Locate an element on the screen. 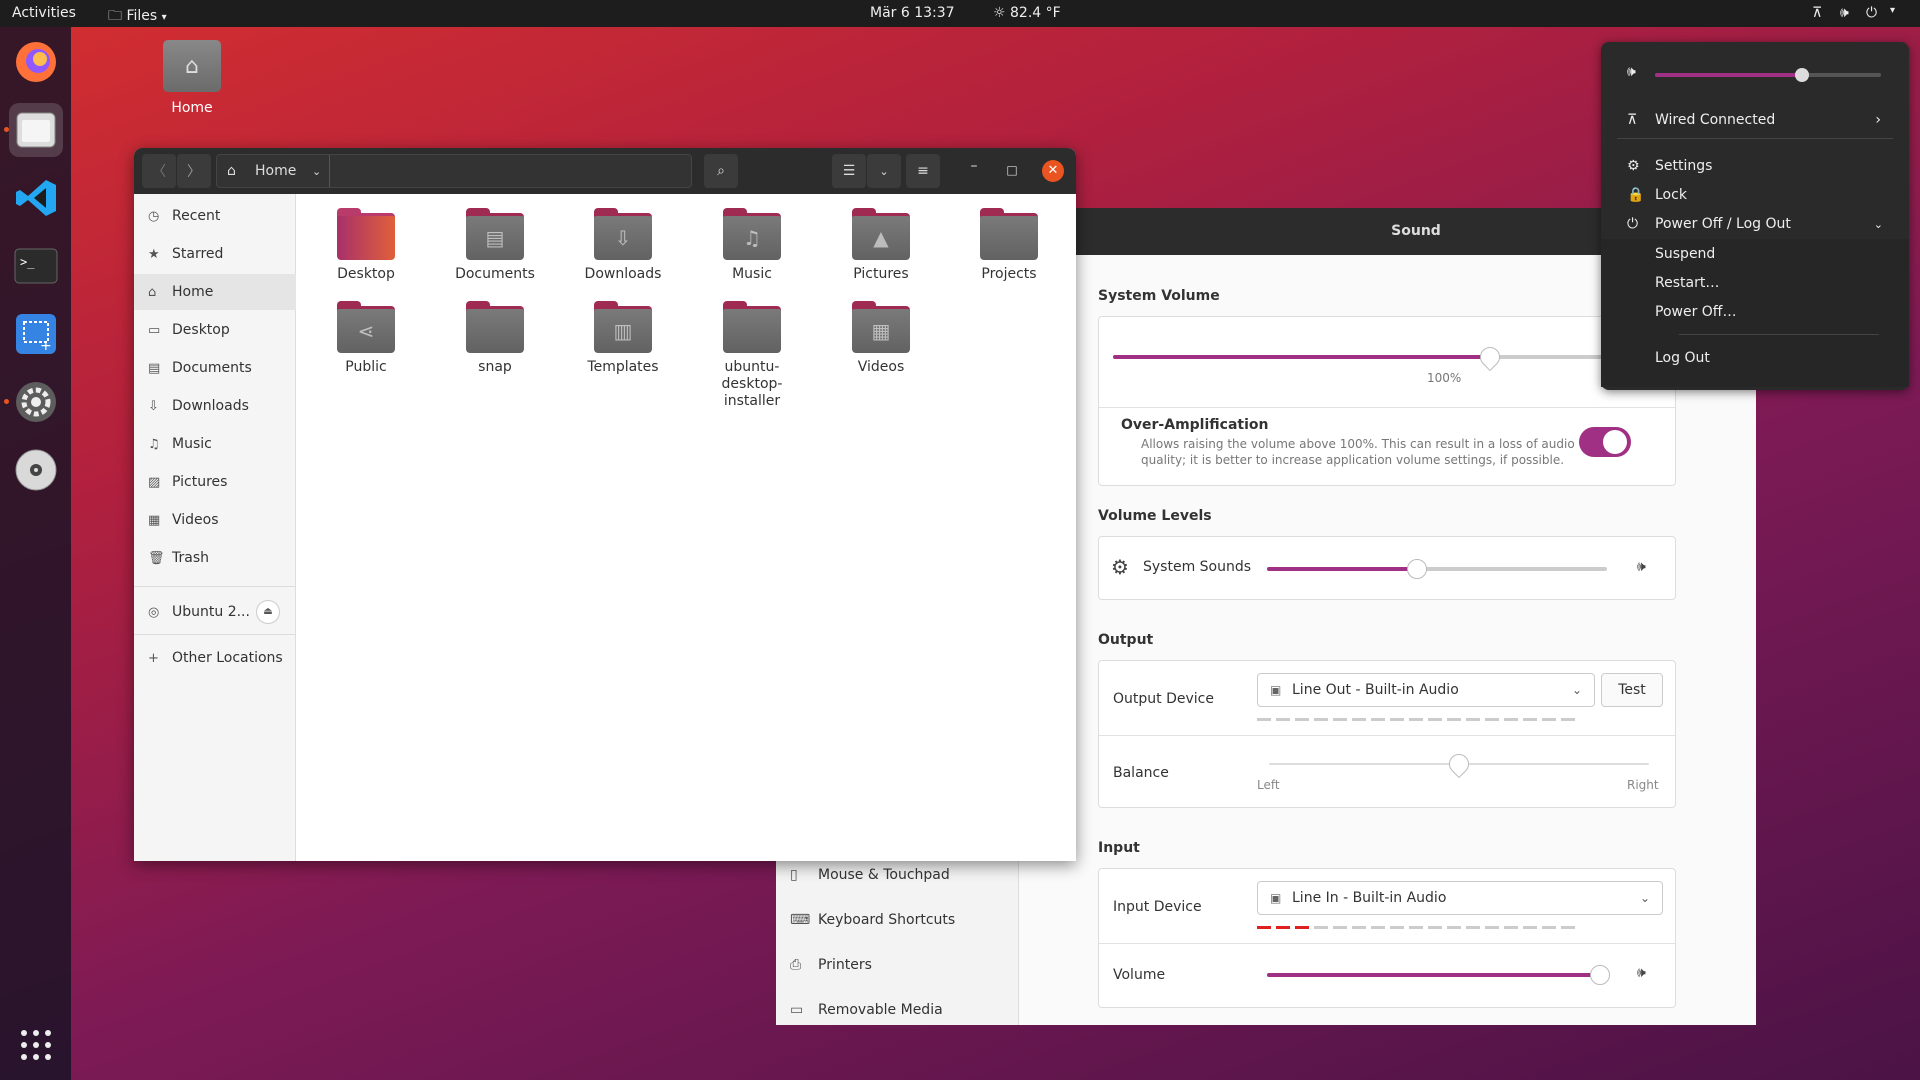 This screenshot has width=1920, height=1080. sidebar-item-removable: ▭ Removable Media is located at coordinates (897, 1006).